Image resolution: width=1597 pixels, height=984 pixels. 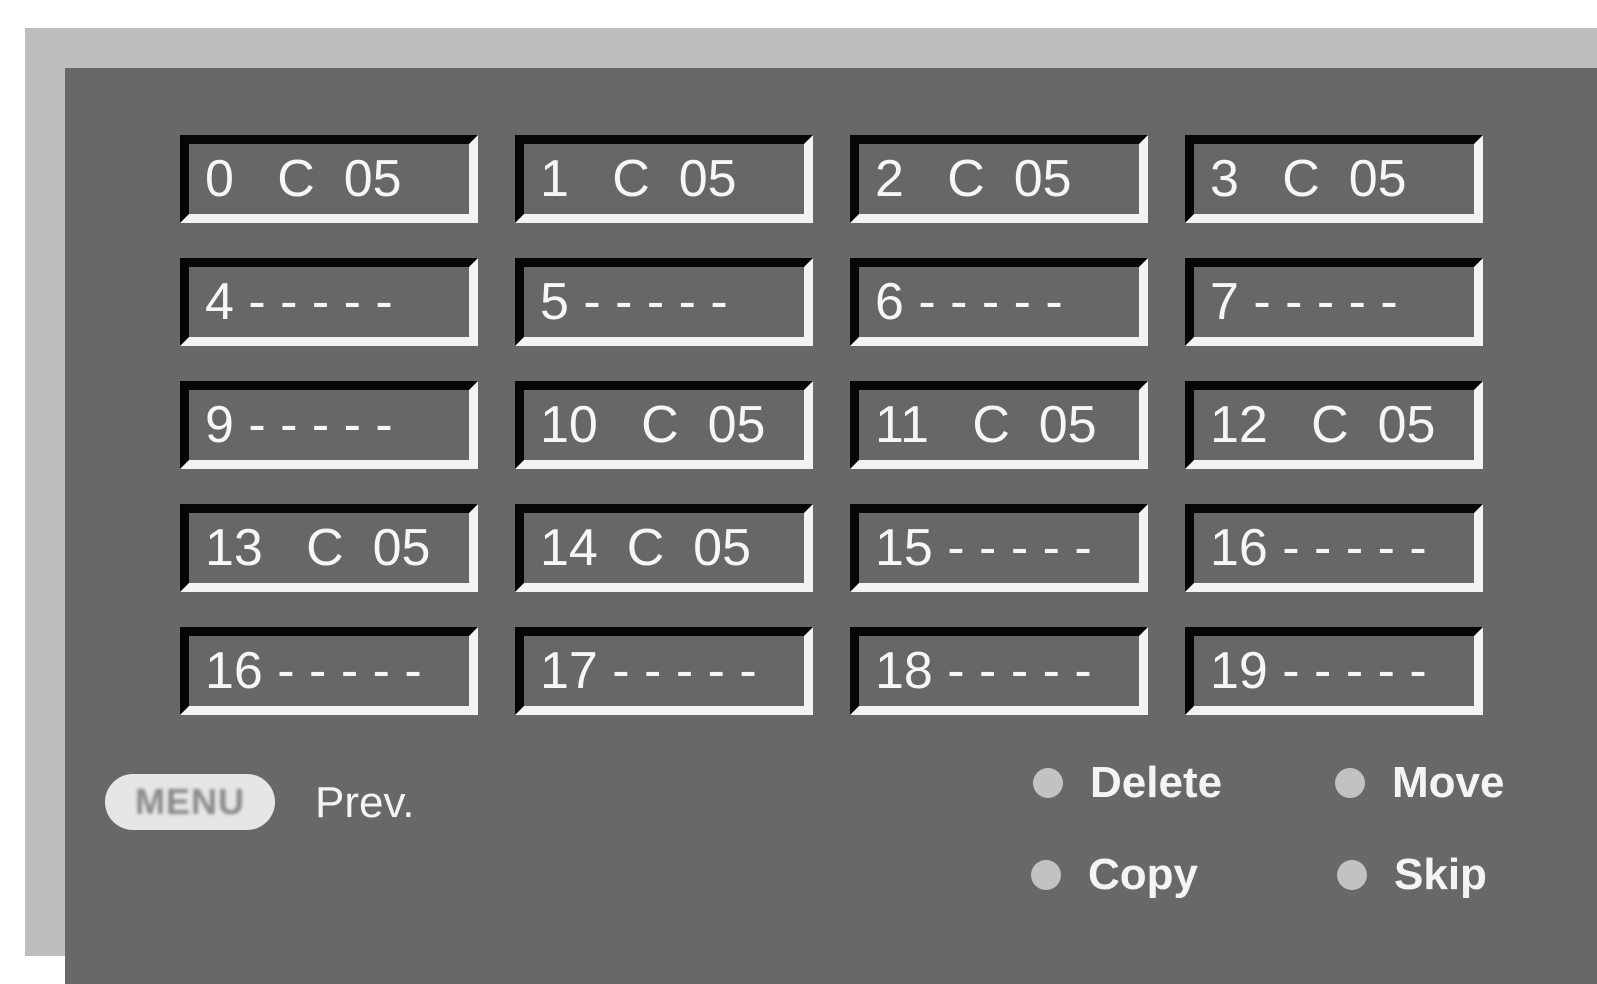 What do you see at coordinates (983, 548) in the screenshot?
I see `program-slot-label: 15 - - - - -` at bounding box center [983, 548].